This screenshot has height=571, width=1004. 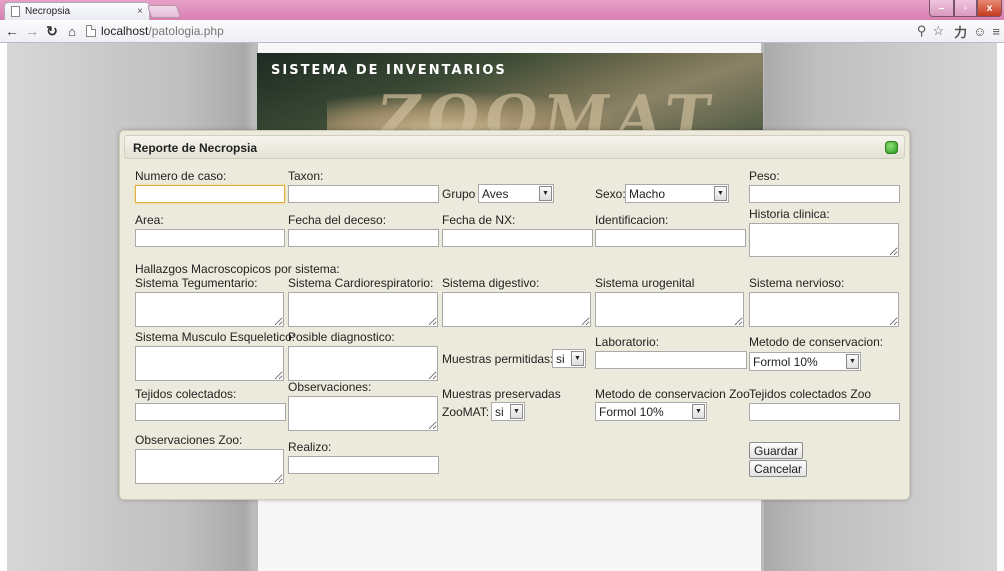 What do you see at coordinates (785, 361) in the screenshot?
I see `metodo-conservacion-value: Formol 10%` at bounding box center [785, 361].